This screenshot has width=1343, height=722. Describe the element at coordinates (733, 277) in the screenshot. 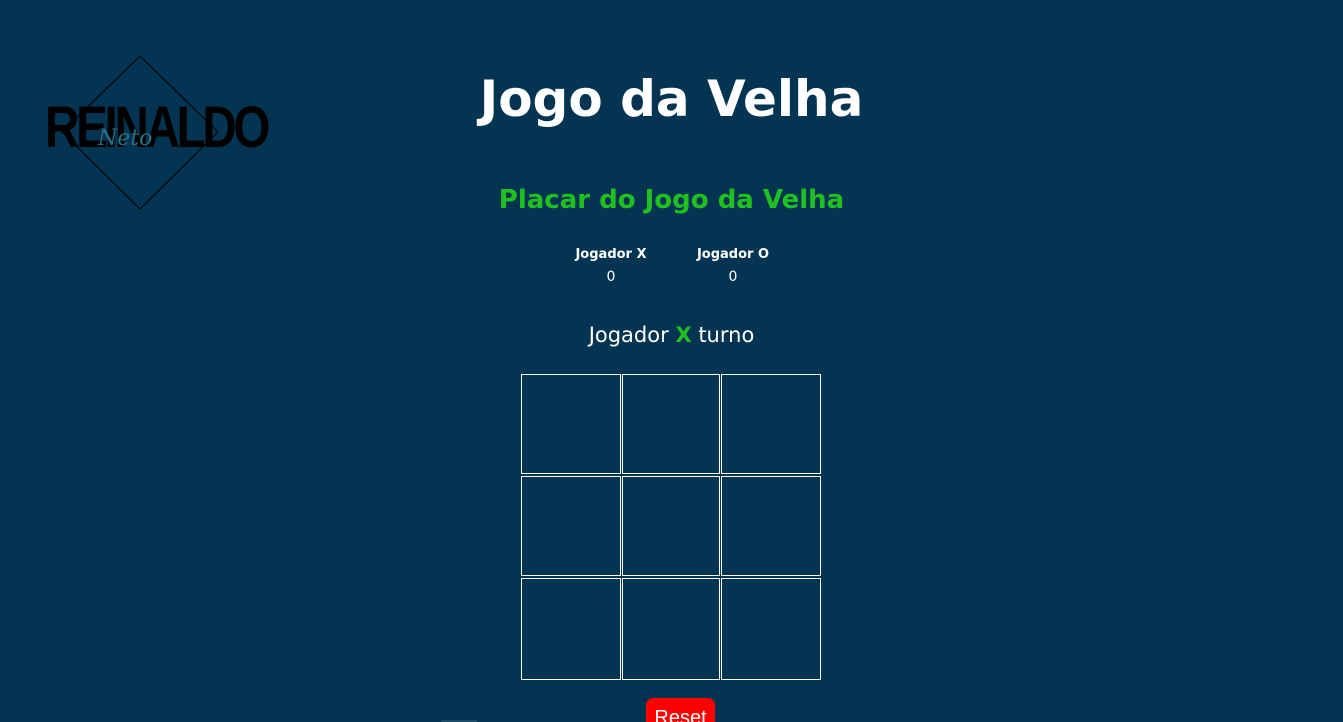

I see `score-value-o: 0` at that location.